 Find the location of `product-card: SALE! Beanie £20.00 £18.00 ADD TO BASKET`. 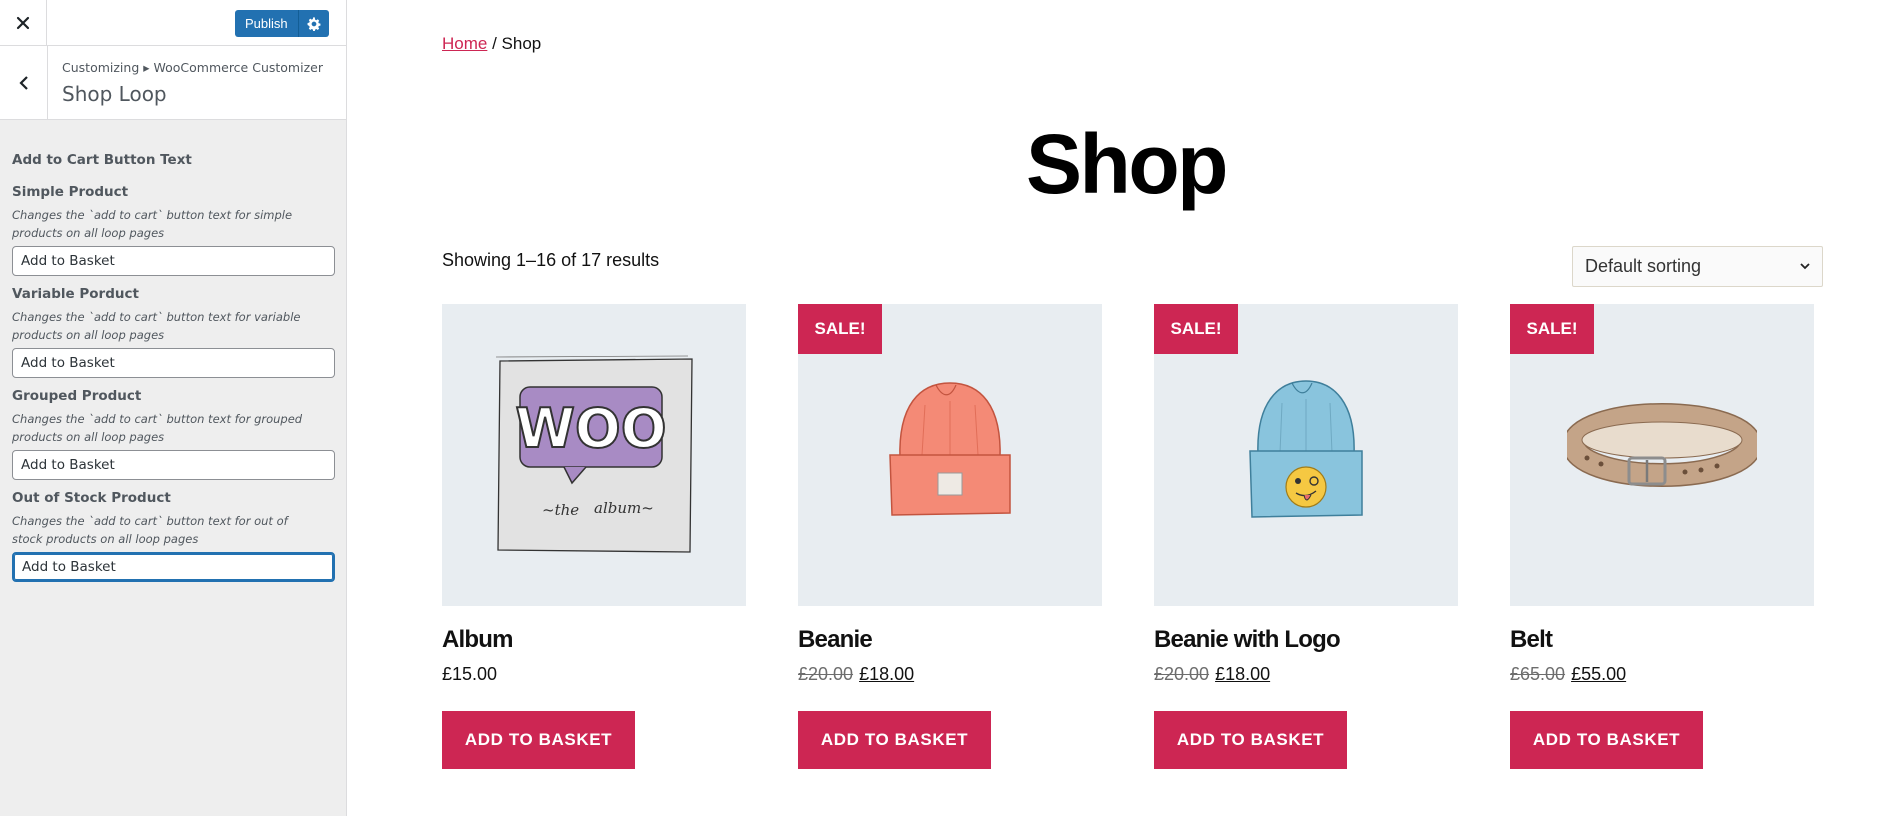

product-card: SALE! Beanie £20.00 £18.00 ADD TO BASKET is located at coordinates (950, 536).